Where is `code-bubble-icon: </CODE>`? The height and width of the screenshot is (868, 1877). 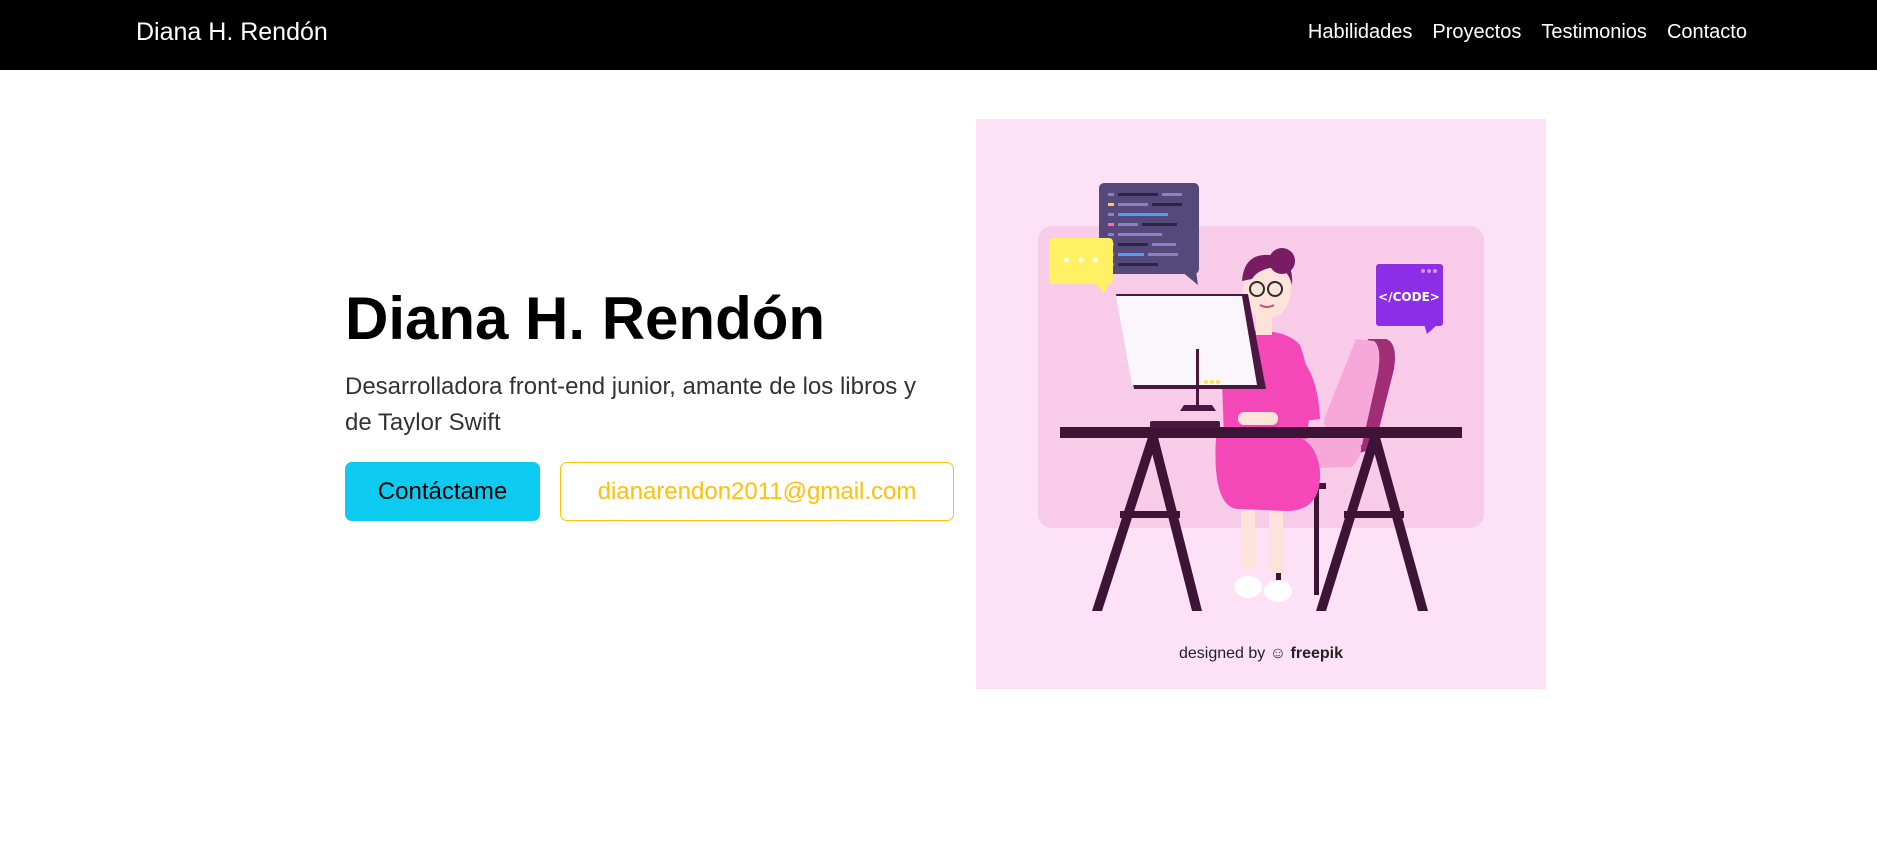
code-bubble-icon: </CODE> is located at coordinates (1409, 299).